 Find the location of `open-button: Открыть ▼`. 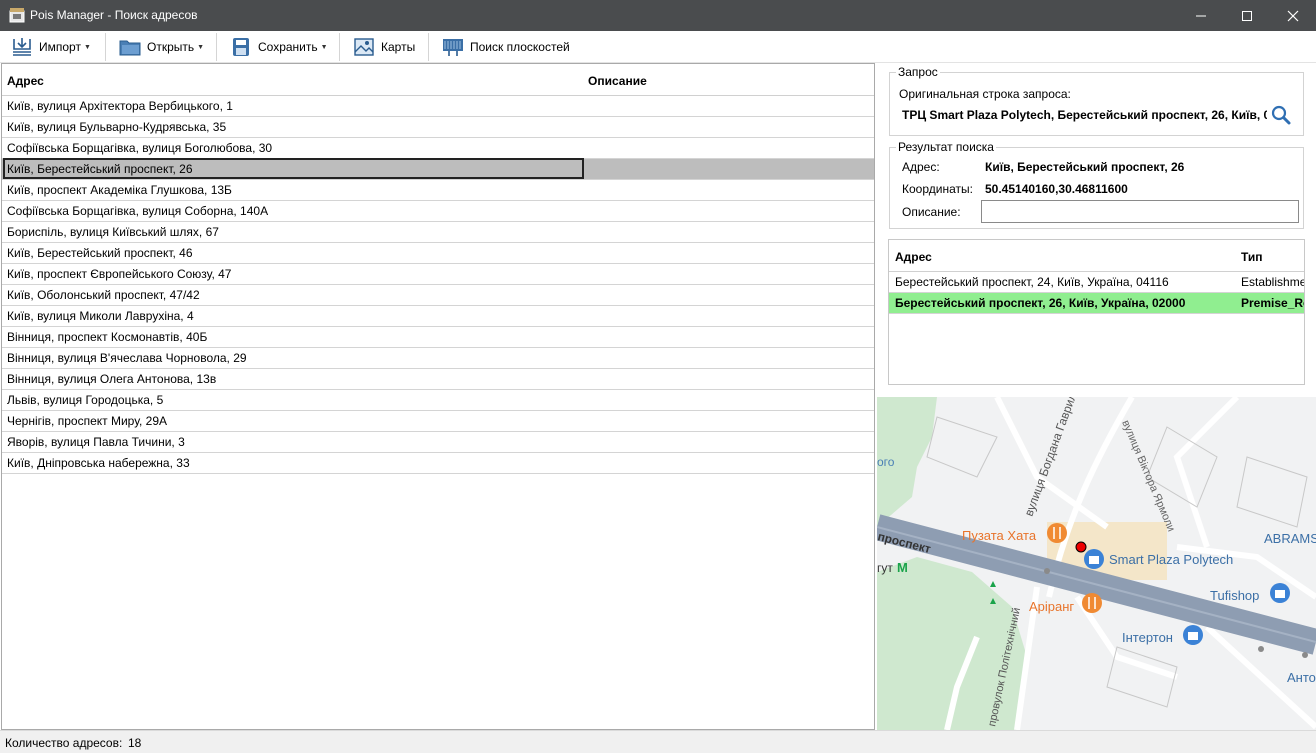

open-button: Открыть ▼ is located at coordinates (161, 47).